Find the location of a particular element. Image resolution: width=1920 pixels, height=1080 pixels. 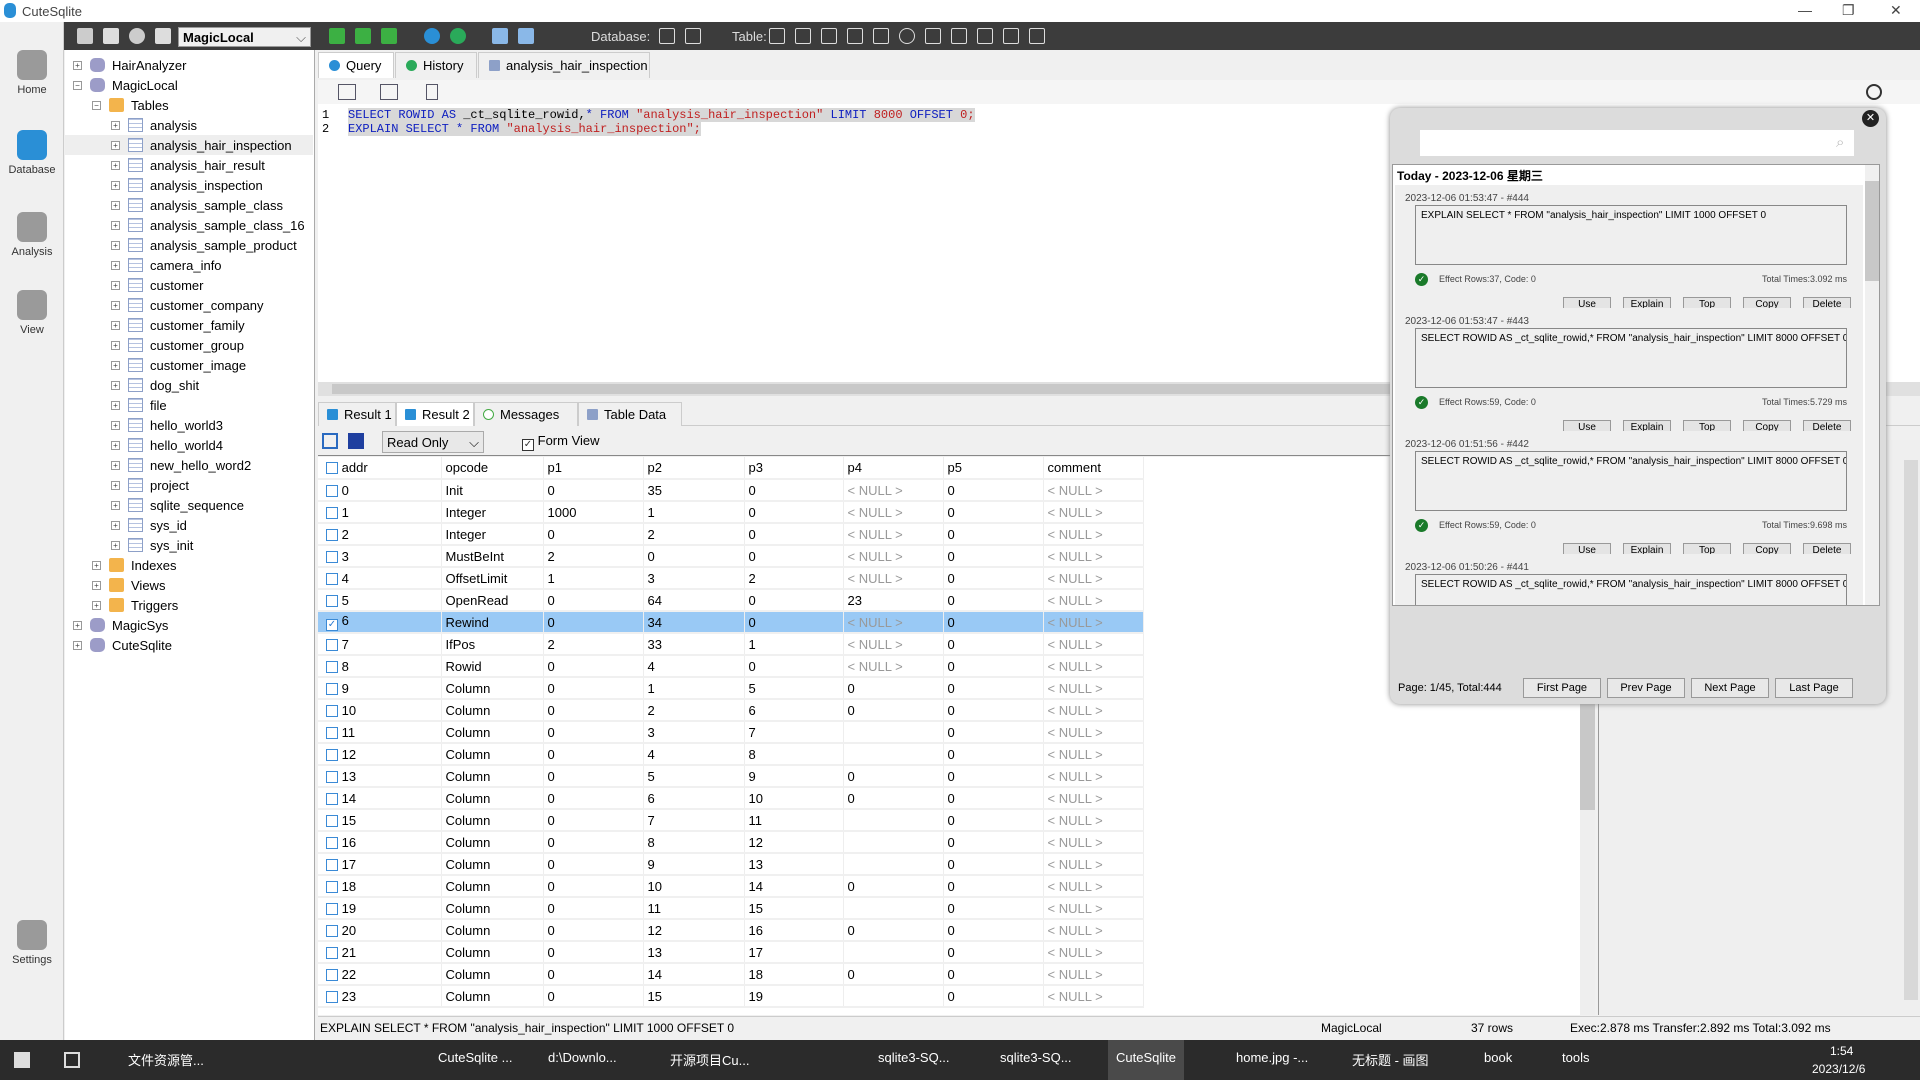

tree-table: + customer_family is located at coordinates (178, 325).